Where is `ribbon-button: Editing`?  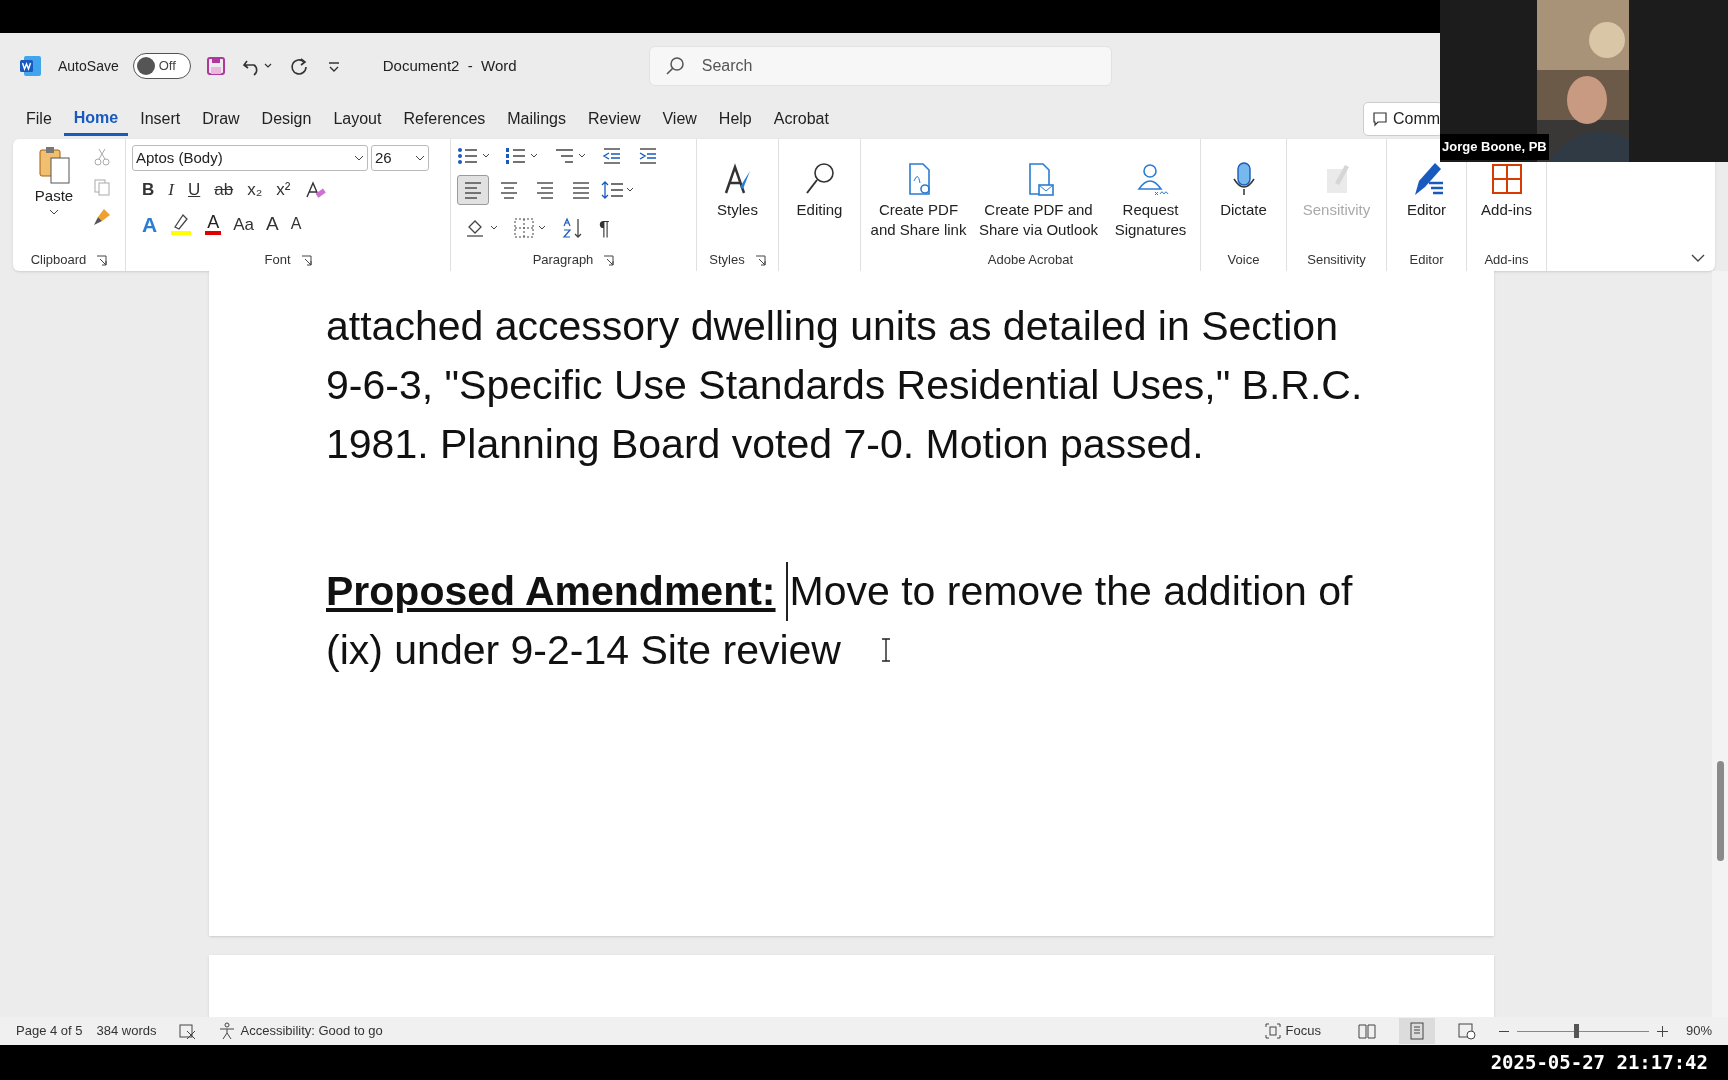 ribbon-button: Editing is located at coordinates (819, 216).